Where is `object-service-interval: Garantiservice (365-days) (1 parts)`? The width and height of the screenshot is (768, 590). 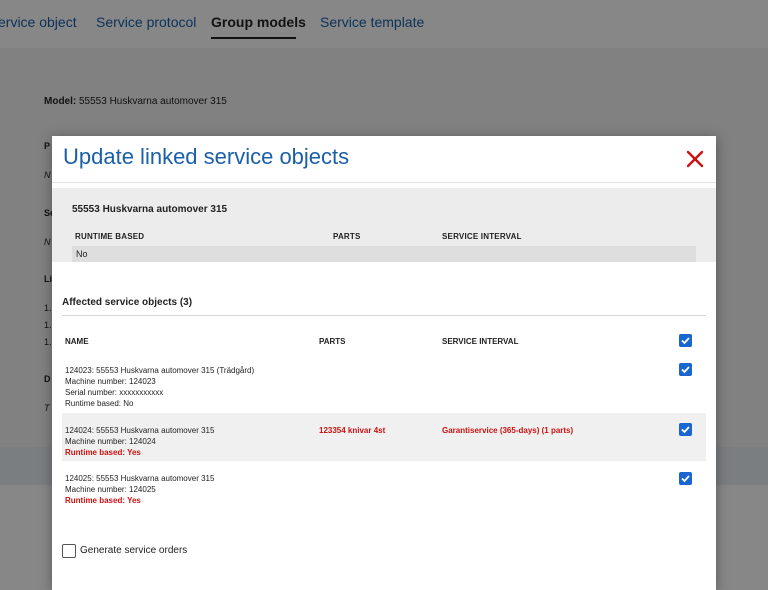
object-service-interval: Garantiservice (365-days) (1 parts) is located at coordinates (508, 430).